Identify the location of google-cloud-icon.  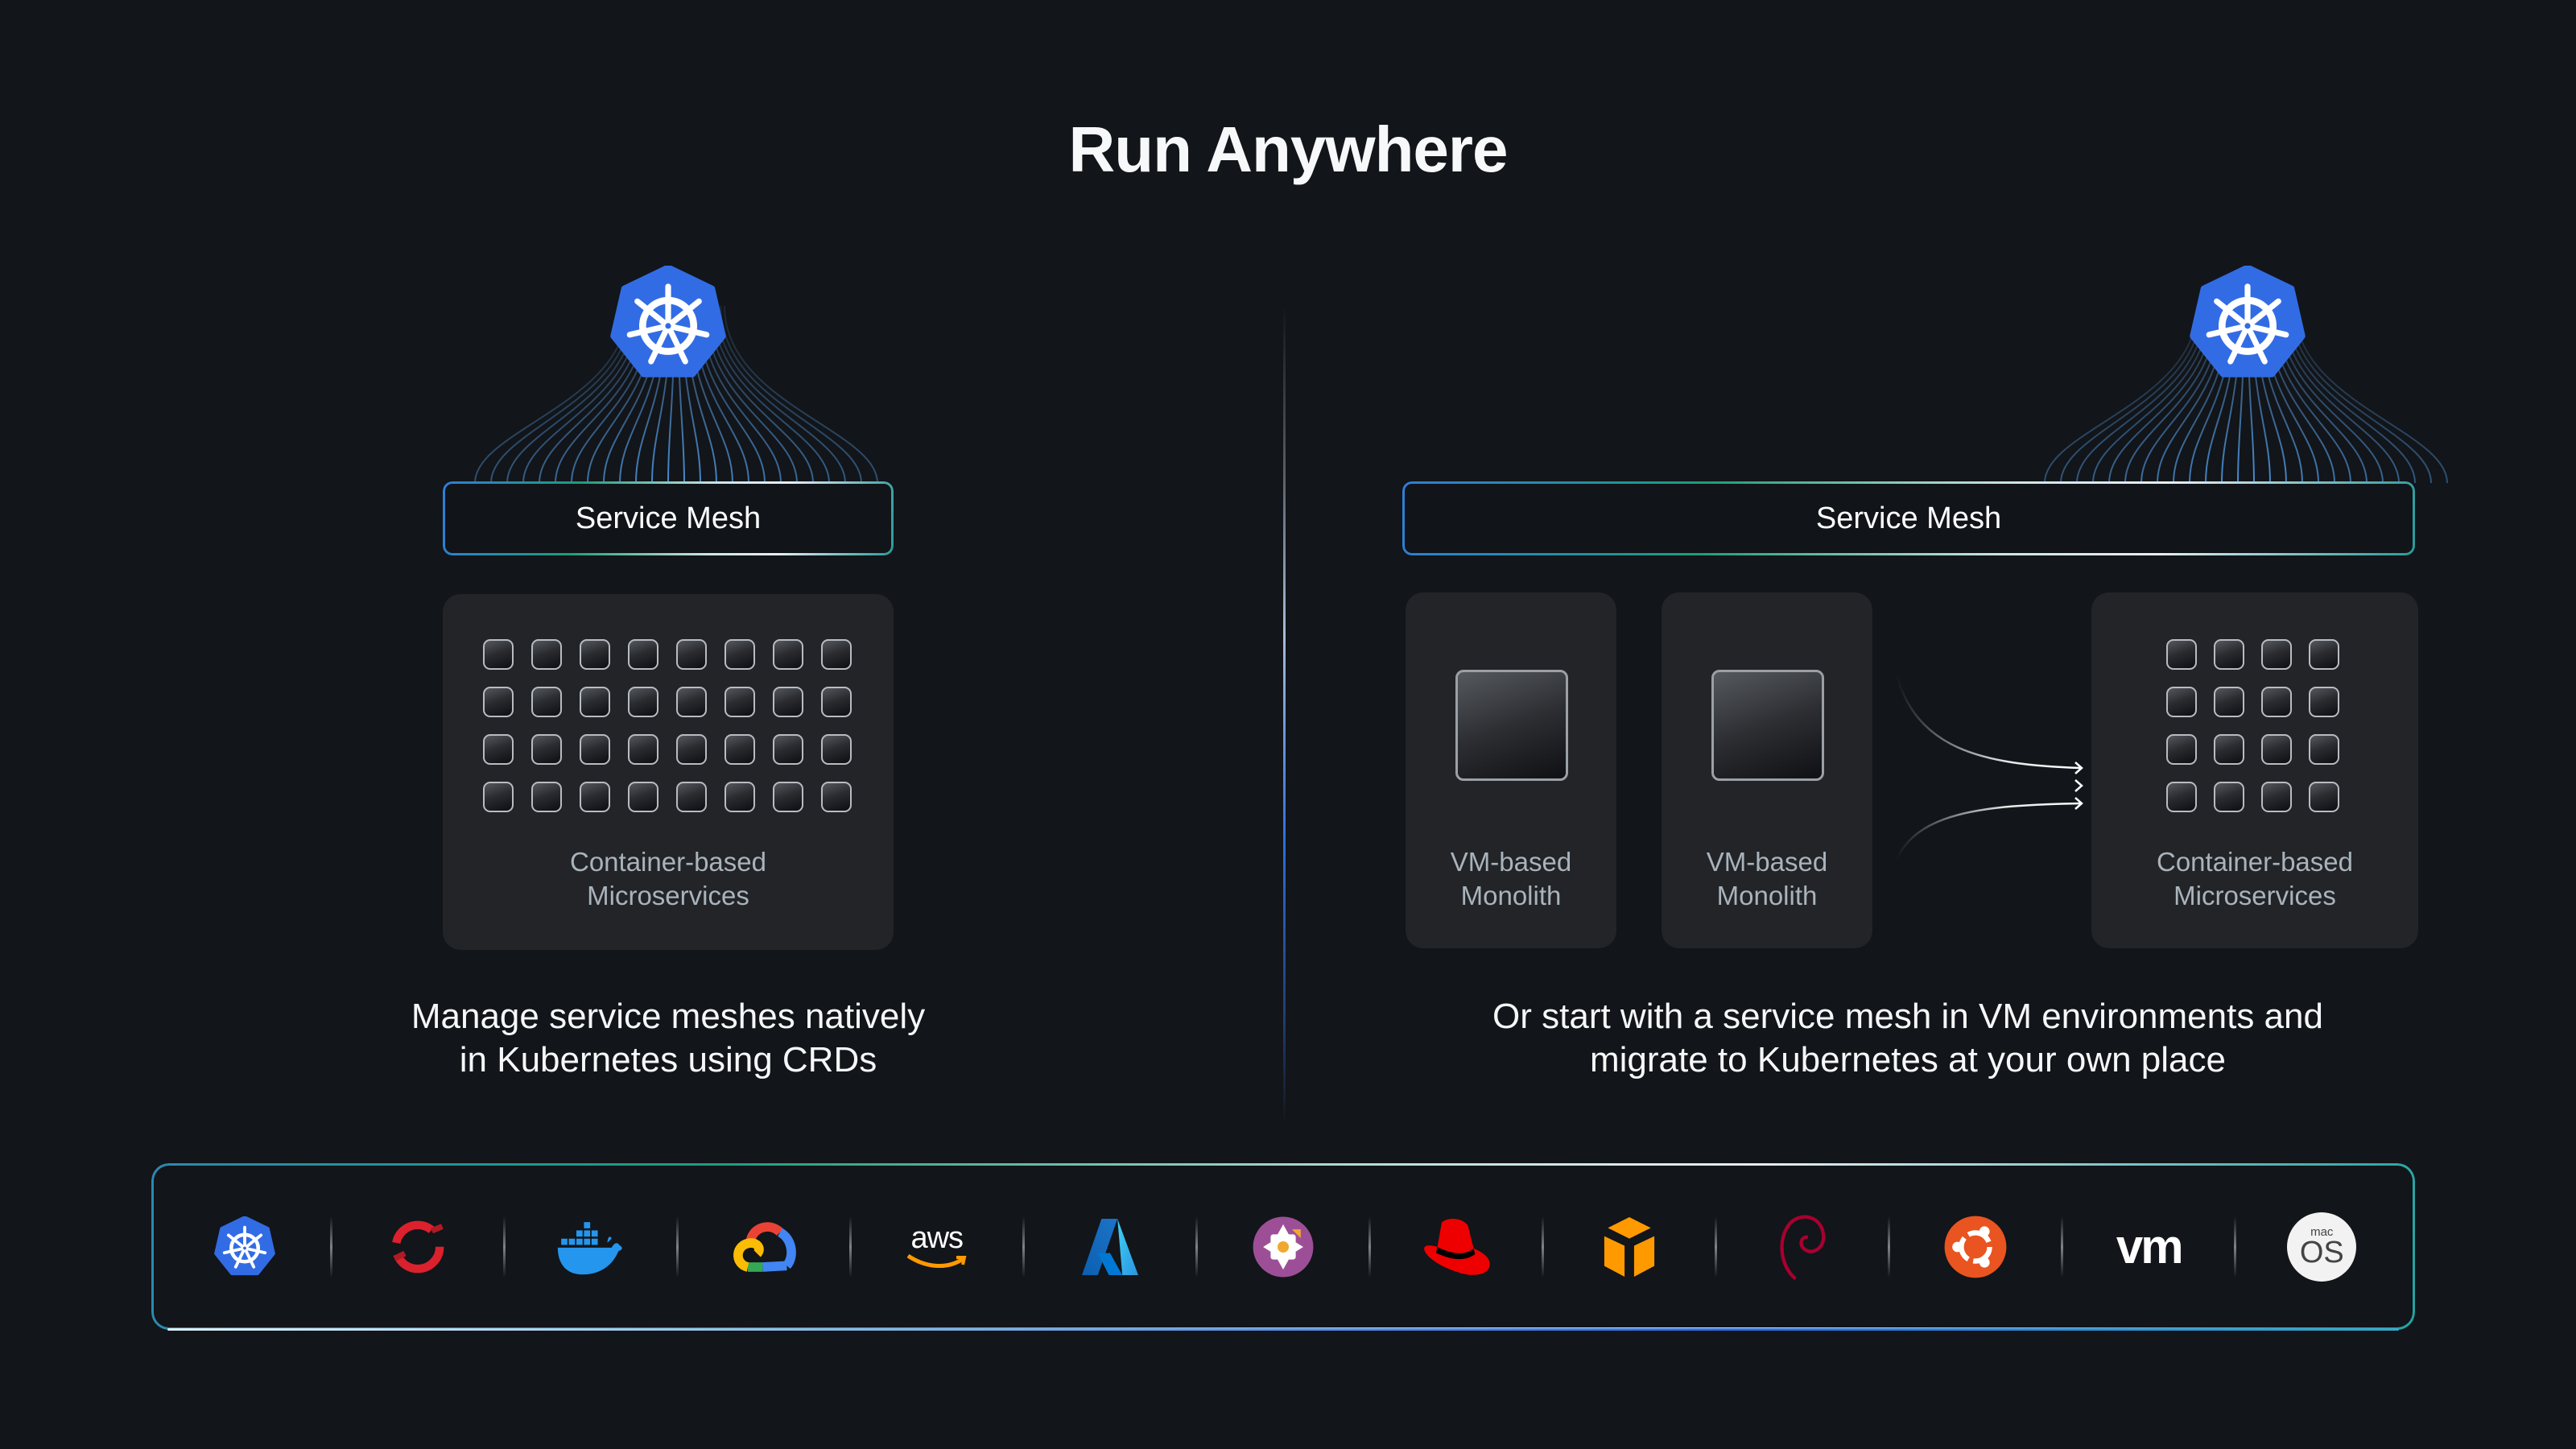
(764, 1247).